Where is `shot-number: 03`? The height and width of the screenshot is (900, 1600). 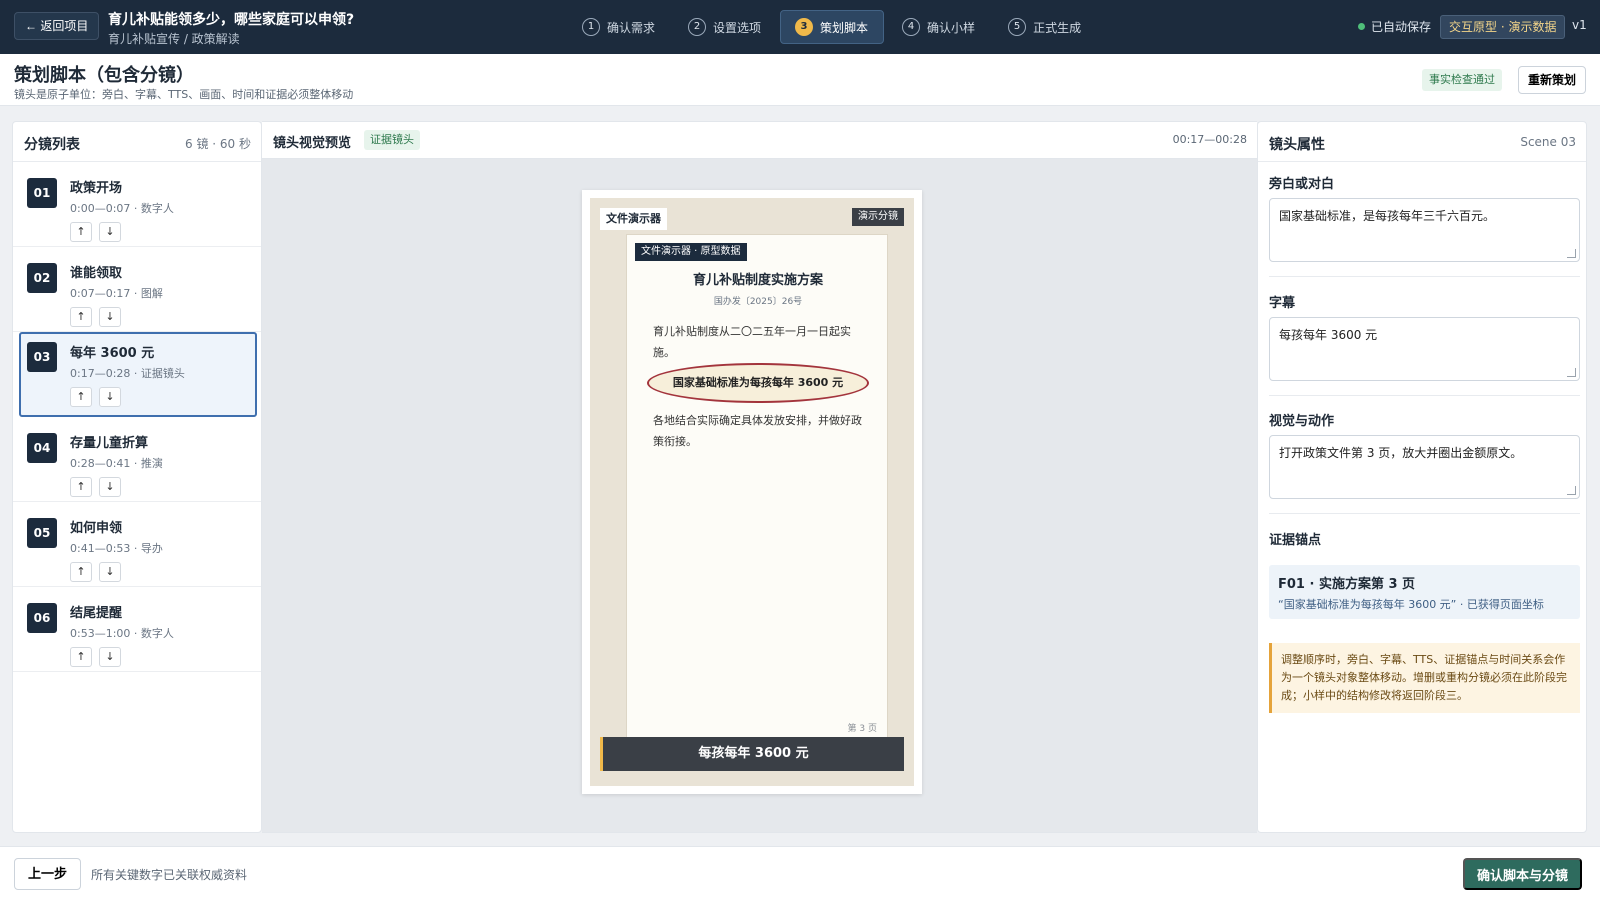 shot-number: 03 is located at coordinates (42, 357).